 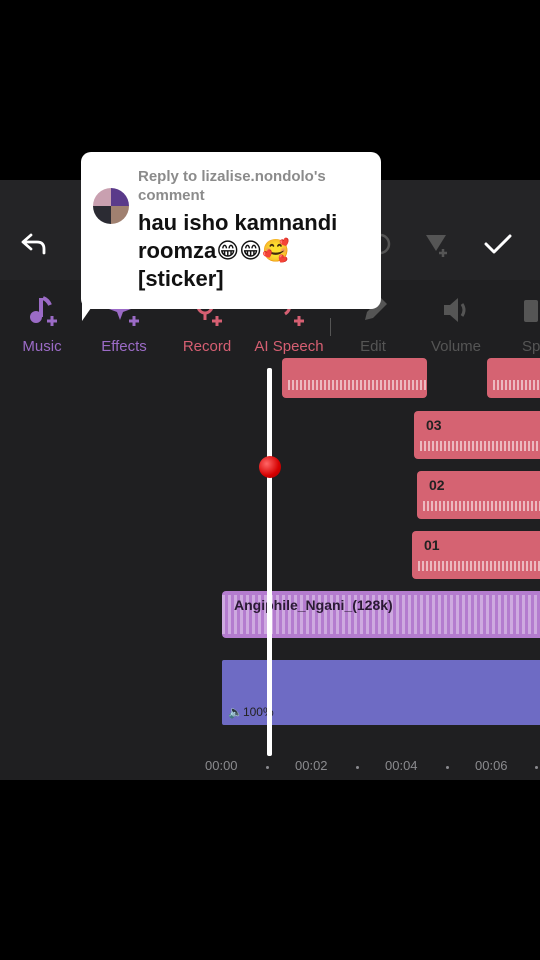 What do you see at coordinates (432, 545) in the screenshot?
I see `clip-label: 01` at bounding box center [432, 545].